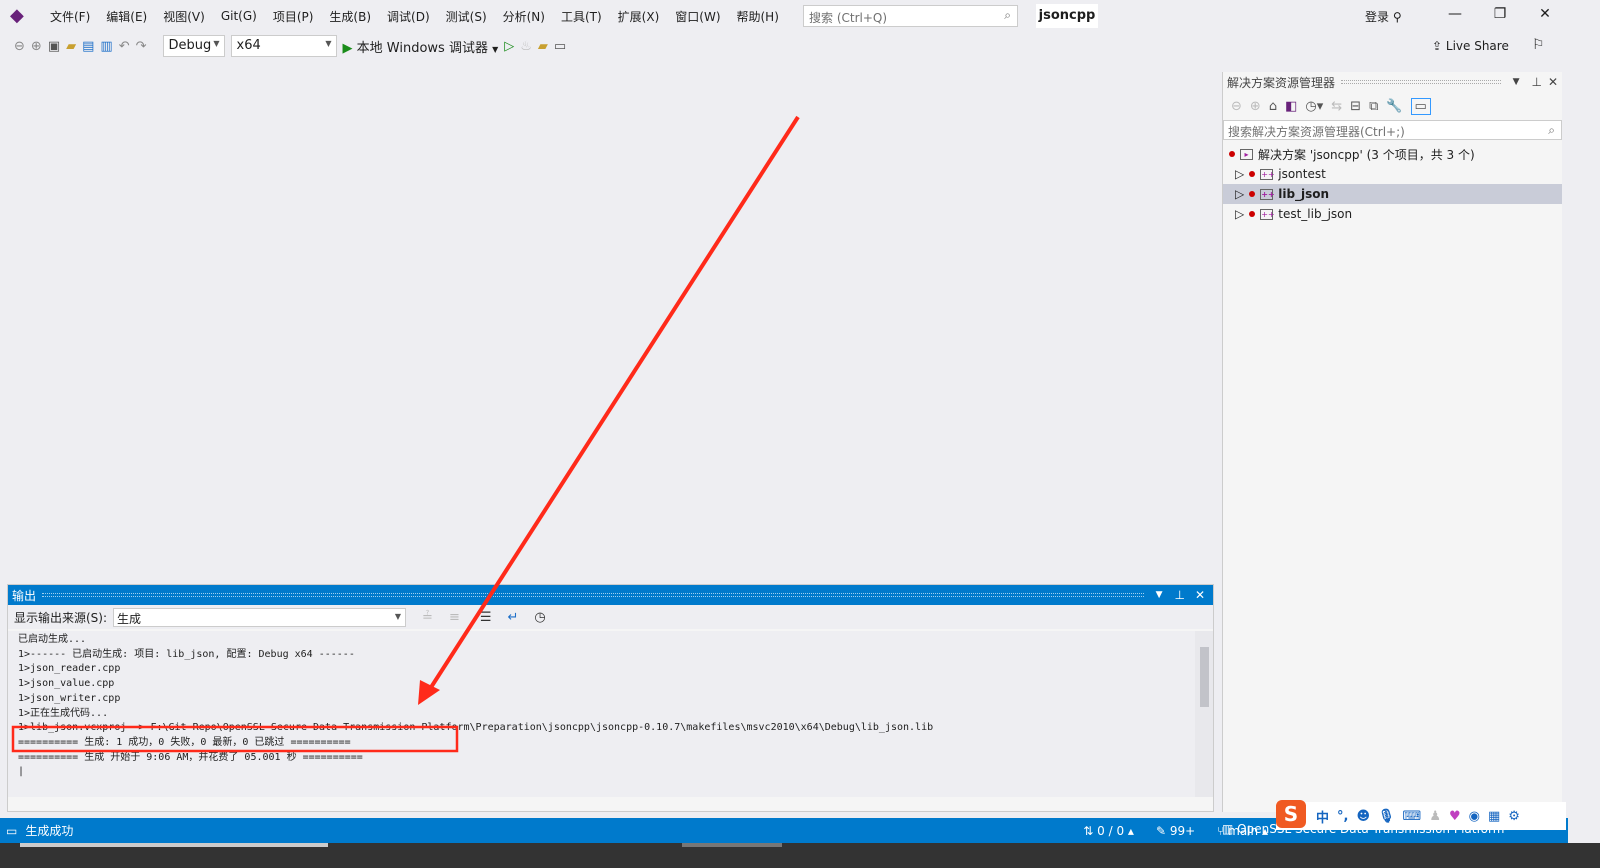  I want to click on annotation-highlight-box, so click(235, 739).